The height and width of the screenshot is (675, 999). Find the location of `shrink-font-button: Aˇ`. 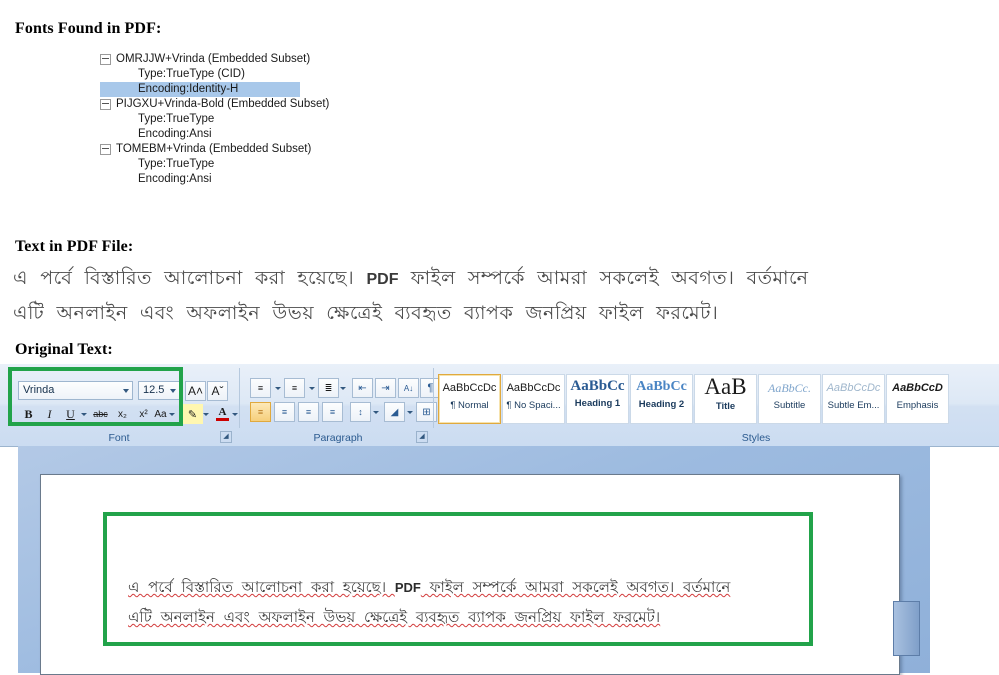

shrink-font-button: Aˇ is located at coordinates (217, 391).